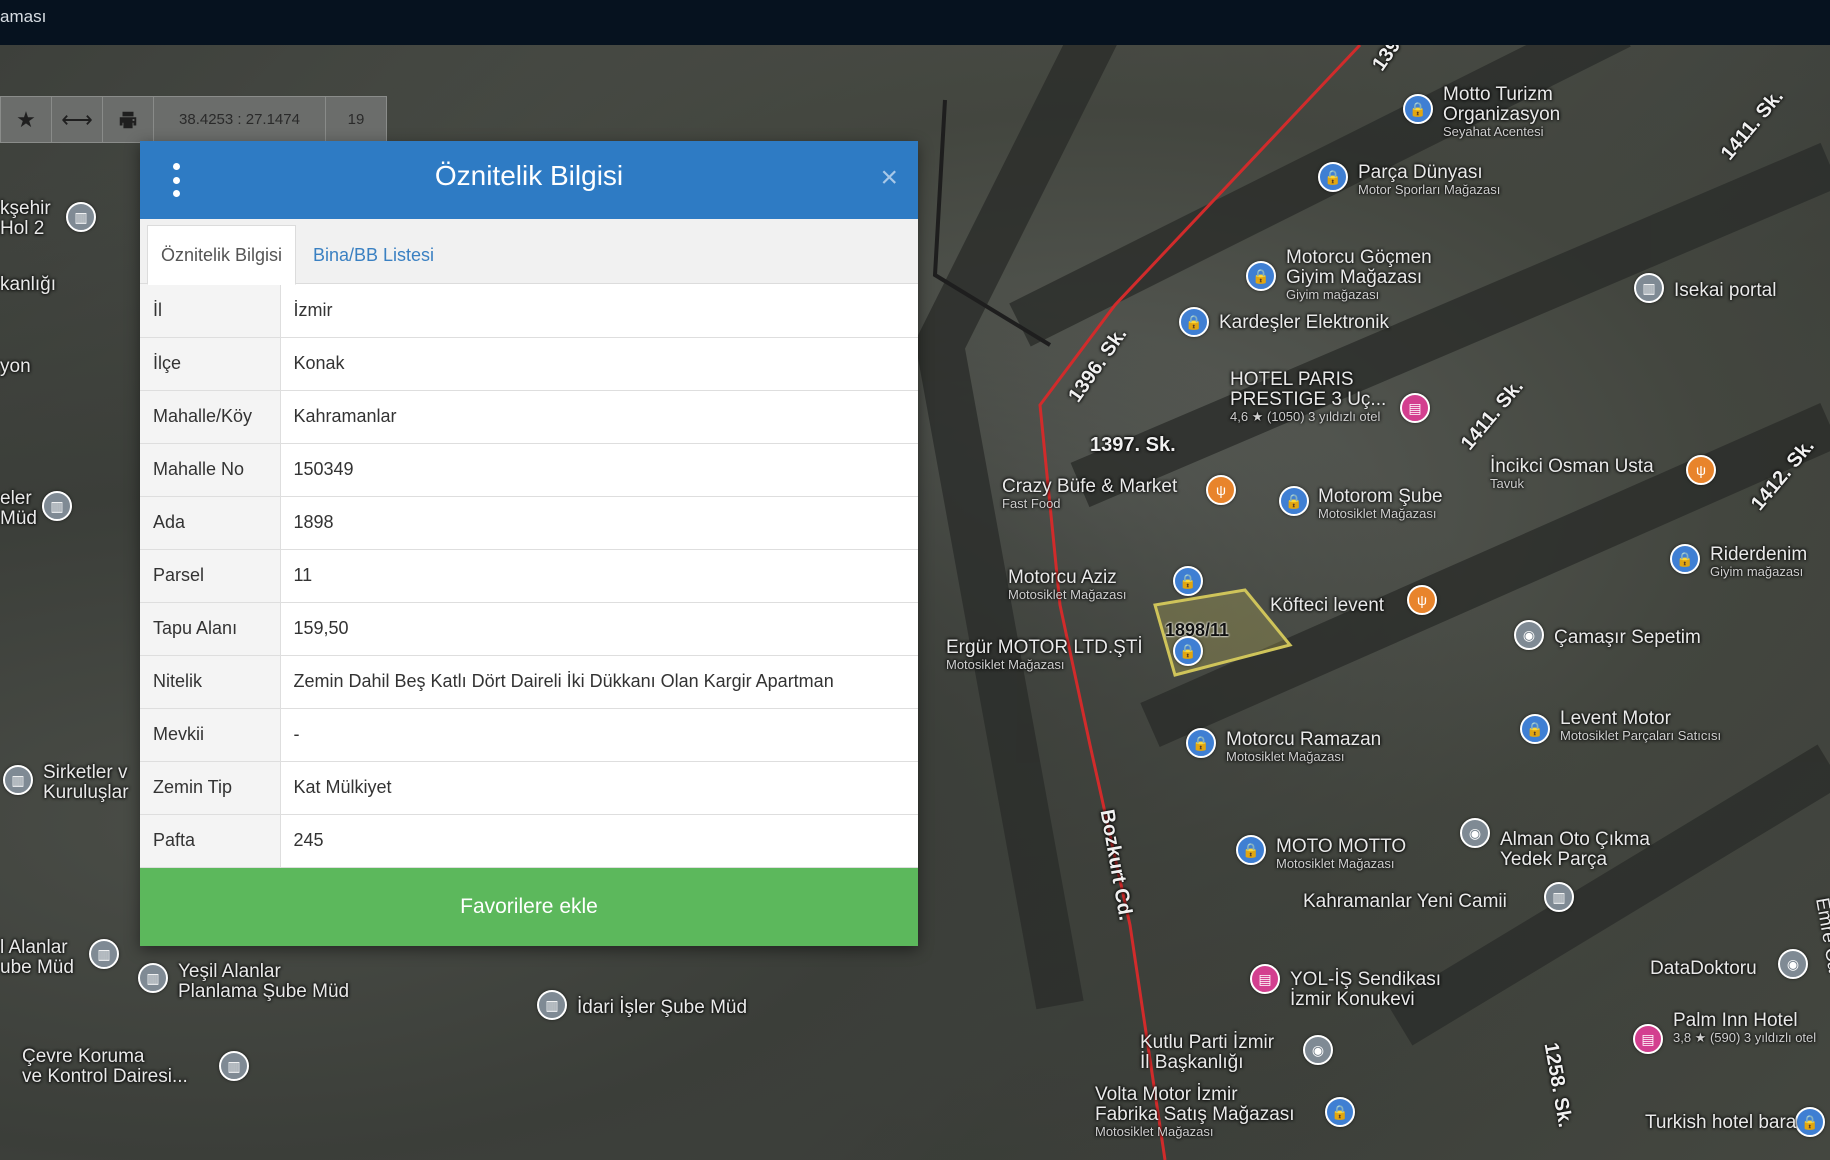 The image size is (1830, 1160). I want to click on place-label: İdari İşler Şube Müd, so click(662, 1008).